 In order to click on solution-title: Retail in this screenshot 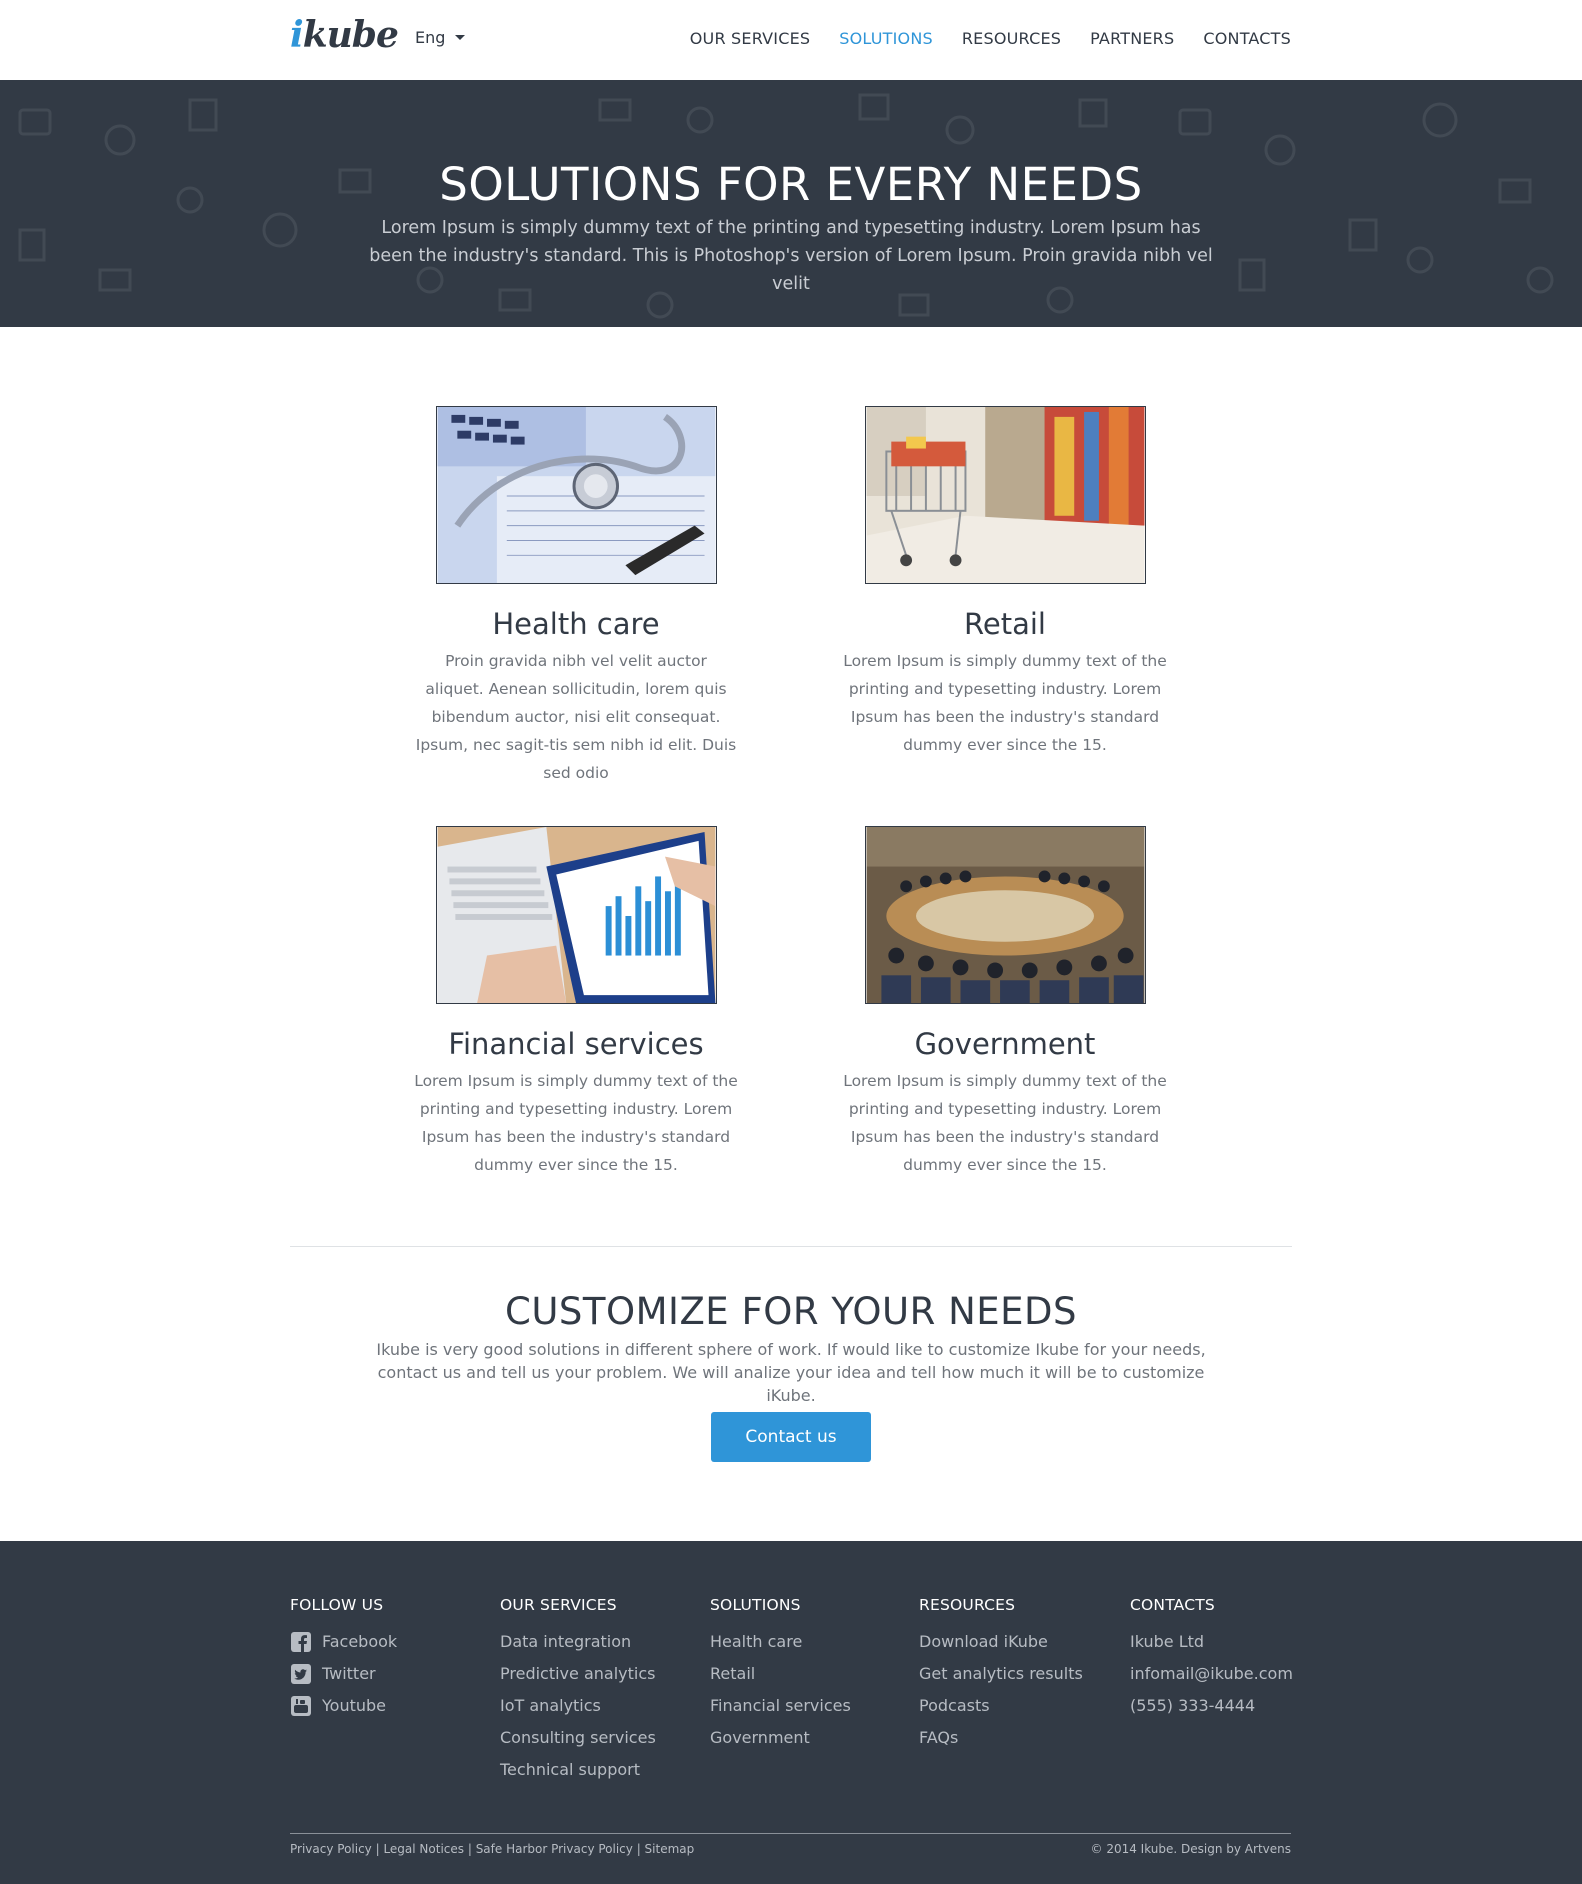, I will do `click(1005, 624)`.